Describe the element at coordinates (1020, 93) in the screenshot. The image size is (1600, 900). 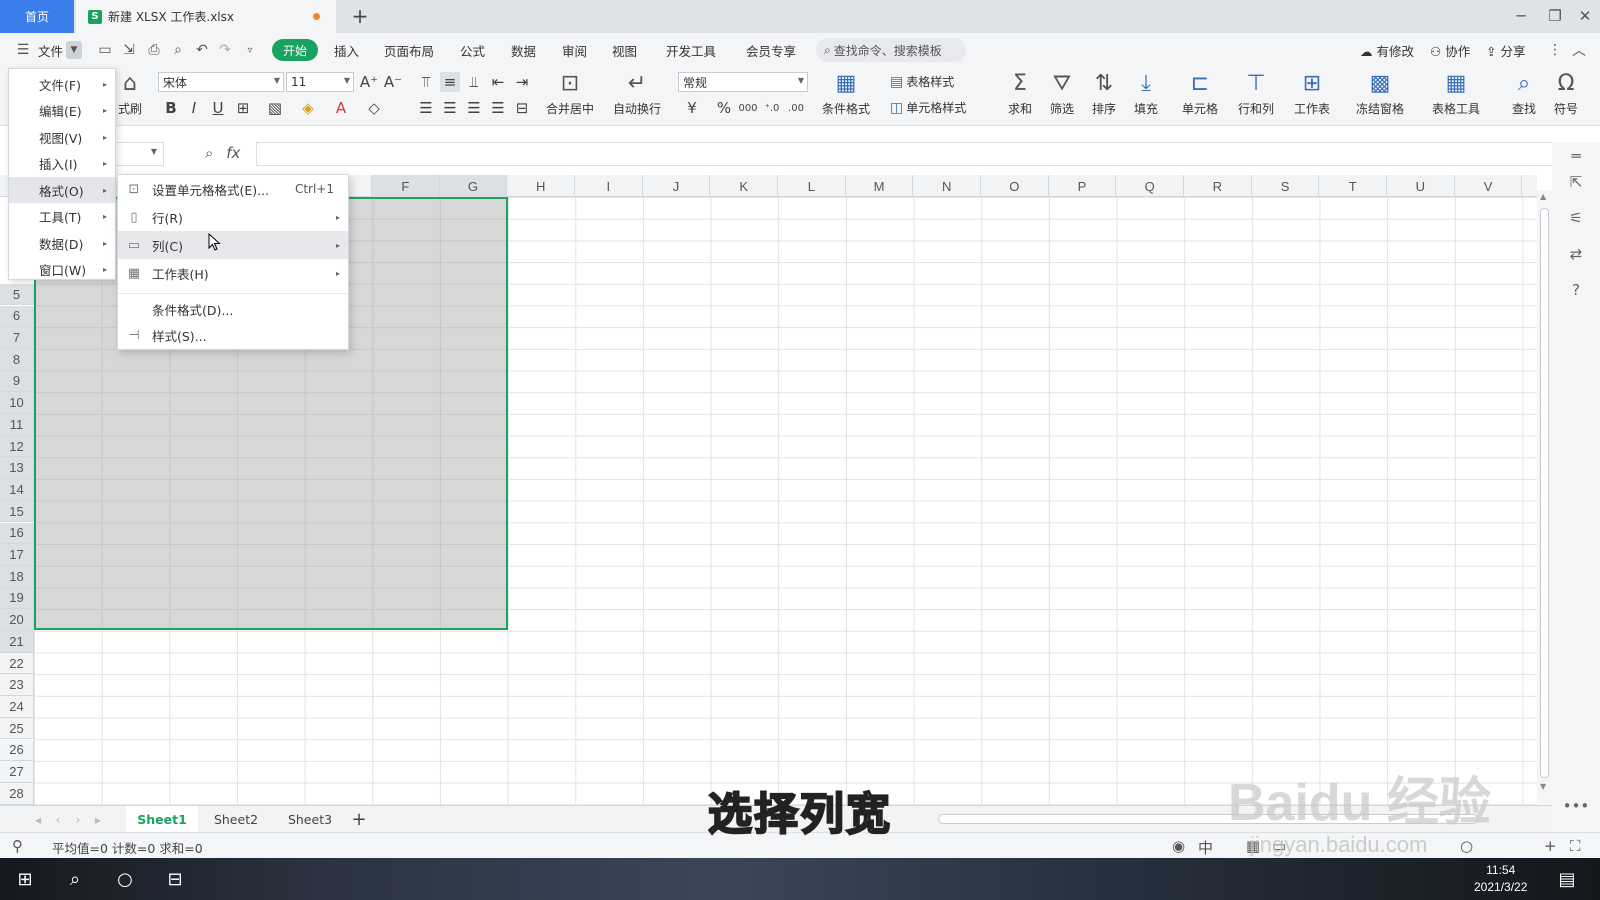
I see `sum-button: Σ 求和` at that location.